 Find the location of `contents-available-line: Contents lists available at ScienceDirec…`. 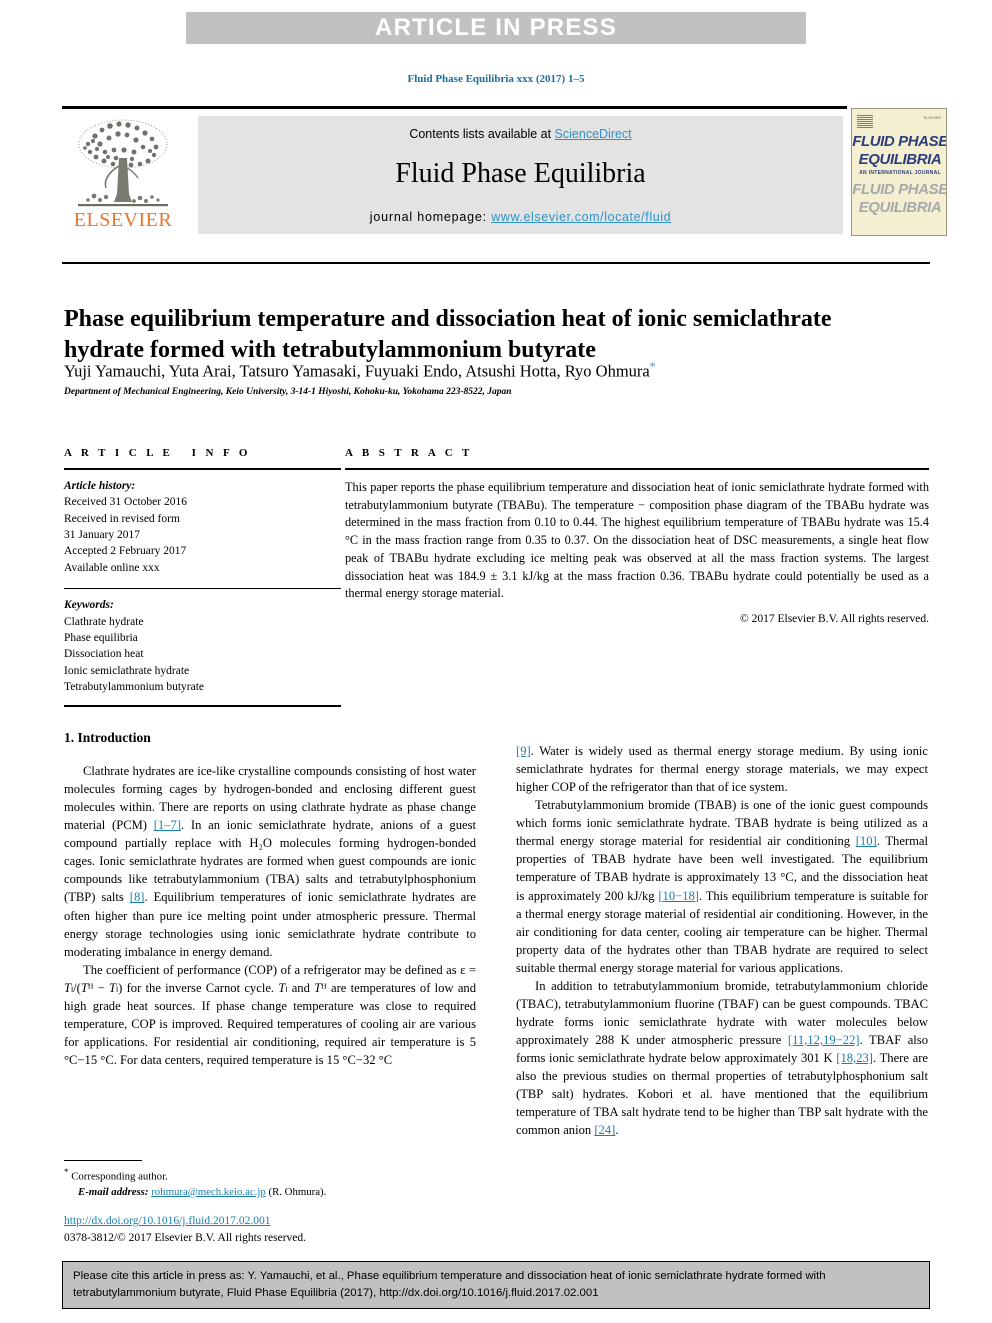

contents-available-line: Contents lists available at ScienceDirec… is located at coordinates (520, 128).